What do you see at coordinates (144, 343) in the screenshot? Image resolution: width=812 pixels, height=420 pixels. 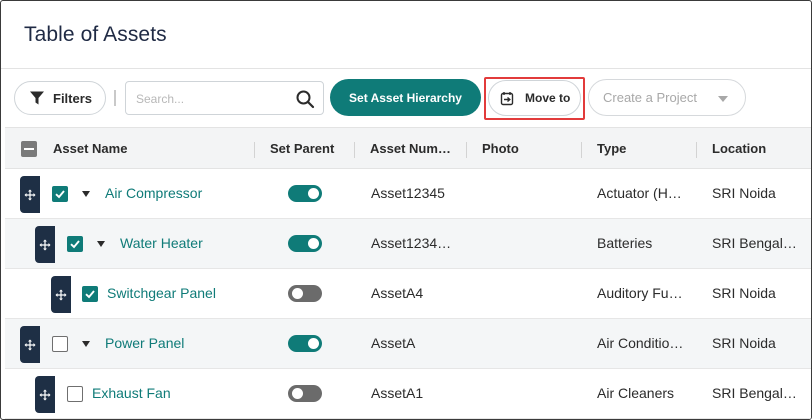 I see `asset-name-link: Power Panel` at bounding box center [144, 343].